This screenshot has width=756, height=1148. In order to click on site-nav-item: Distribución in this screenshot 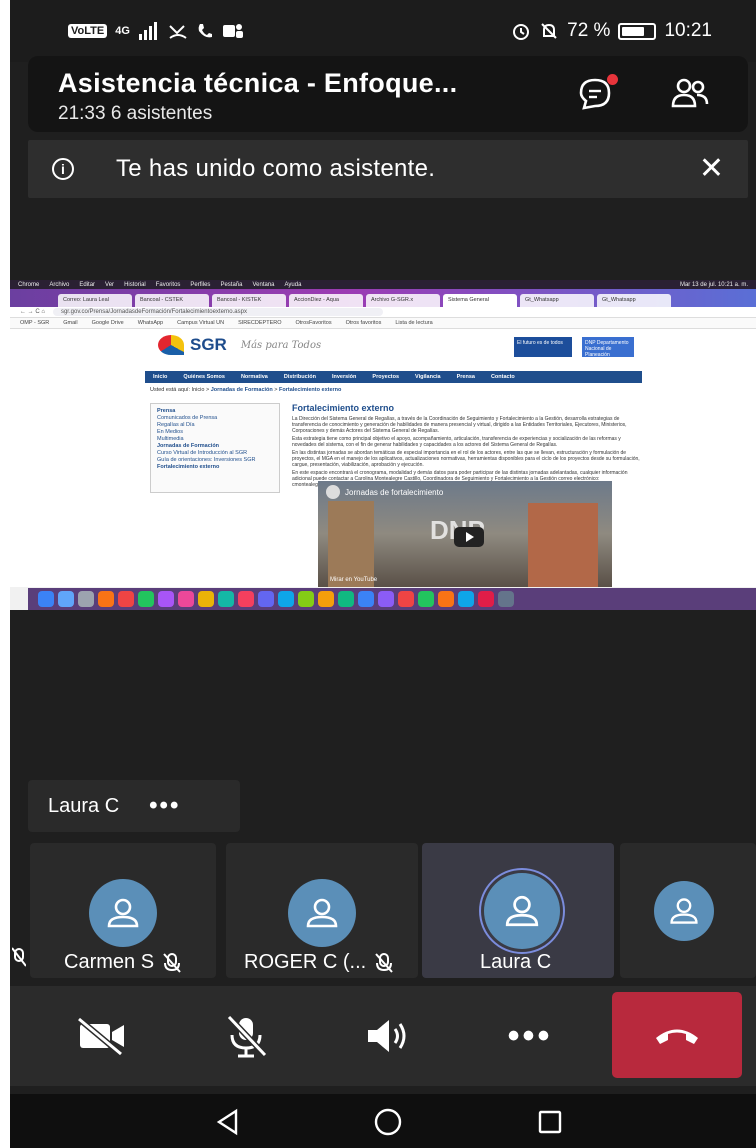, I will do `click(299, 377)`.